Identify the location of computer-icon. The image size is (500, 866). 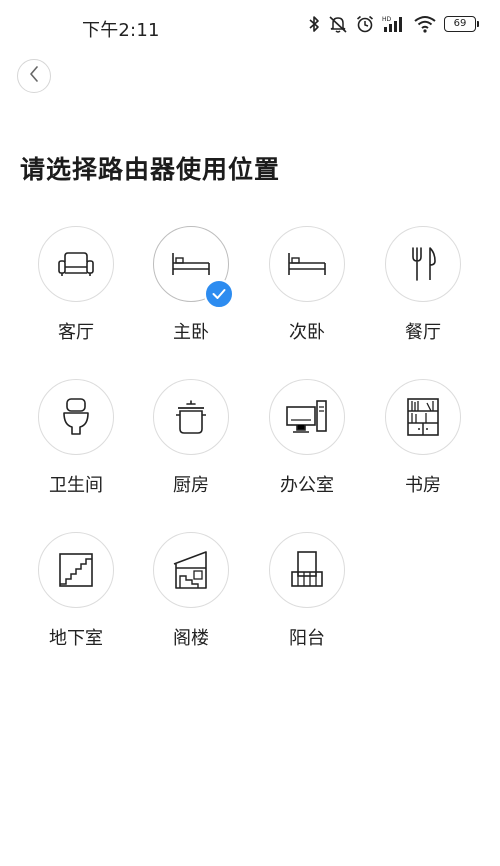
(307, 417).